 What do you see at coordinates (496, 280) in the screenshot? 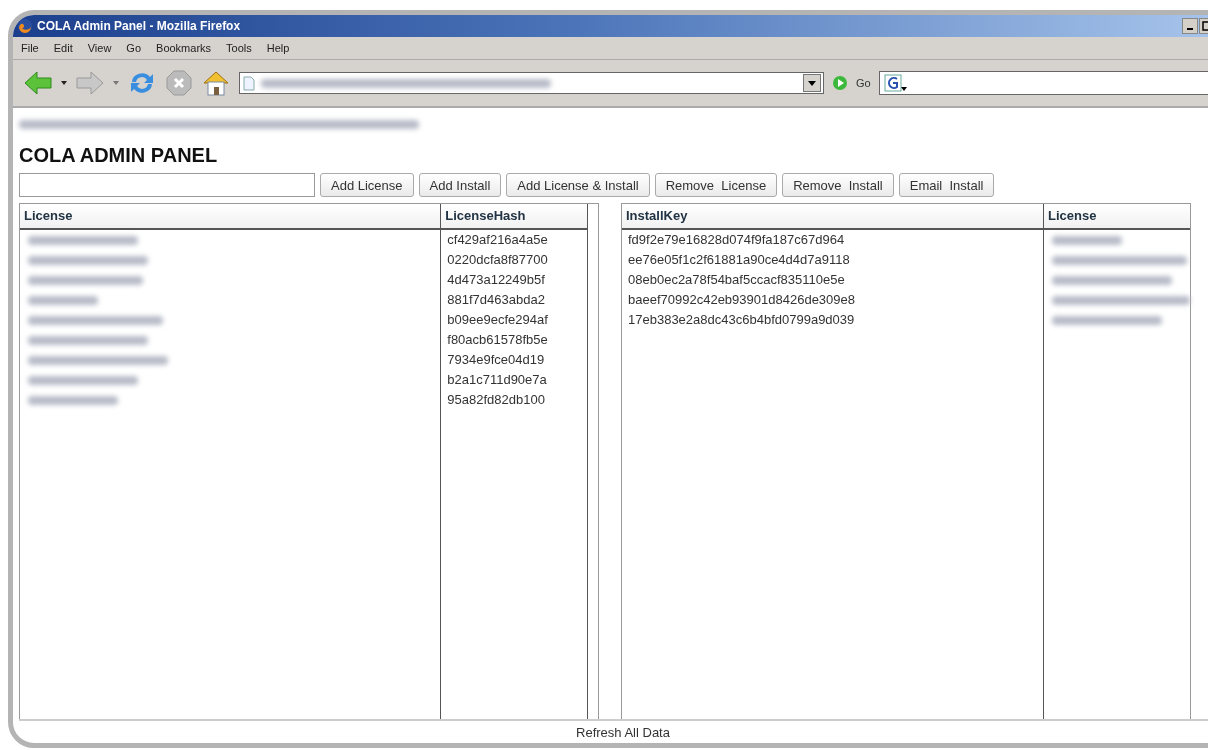
I see `table-cell-text: 4d473a12249b5f` at bounding box center [496, 280].